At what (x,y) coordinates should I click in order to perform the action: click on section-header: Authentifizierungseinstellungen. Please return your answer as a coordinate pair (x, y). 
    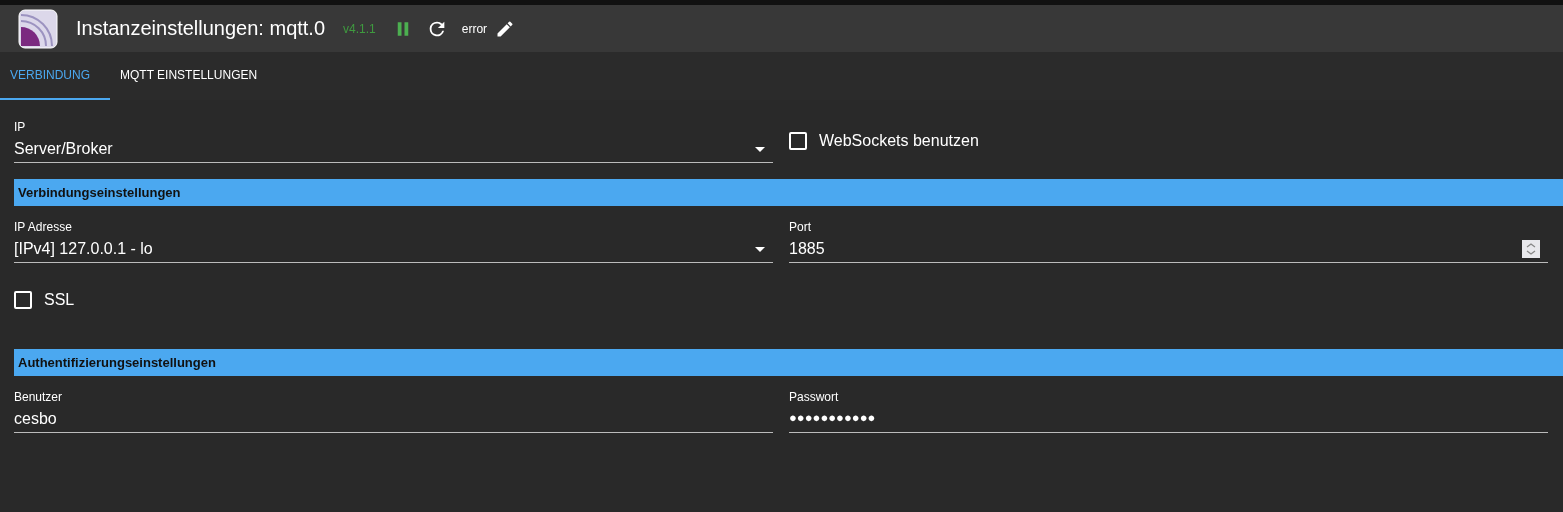
    Looking at the image, I should click on (788, 362).